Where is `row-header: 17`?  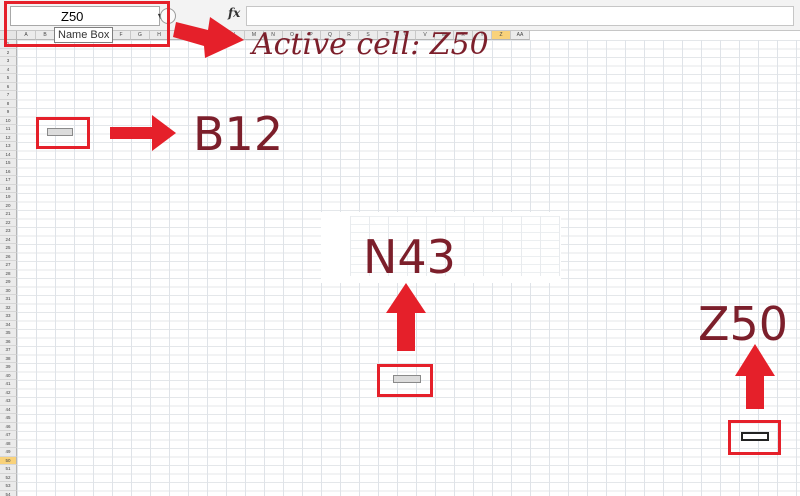 row-header: 17 is located at coordinates (8, 180).